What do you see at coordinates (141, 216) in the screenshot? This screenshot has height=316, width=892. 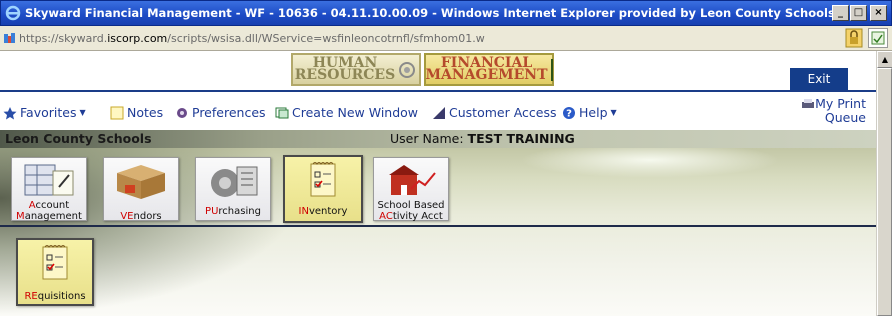 I see `tile-label: VEndors` at bounding box center [141, 216].